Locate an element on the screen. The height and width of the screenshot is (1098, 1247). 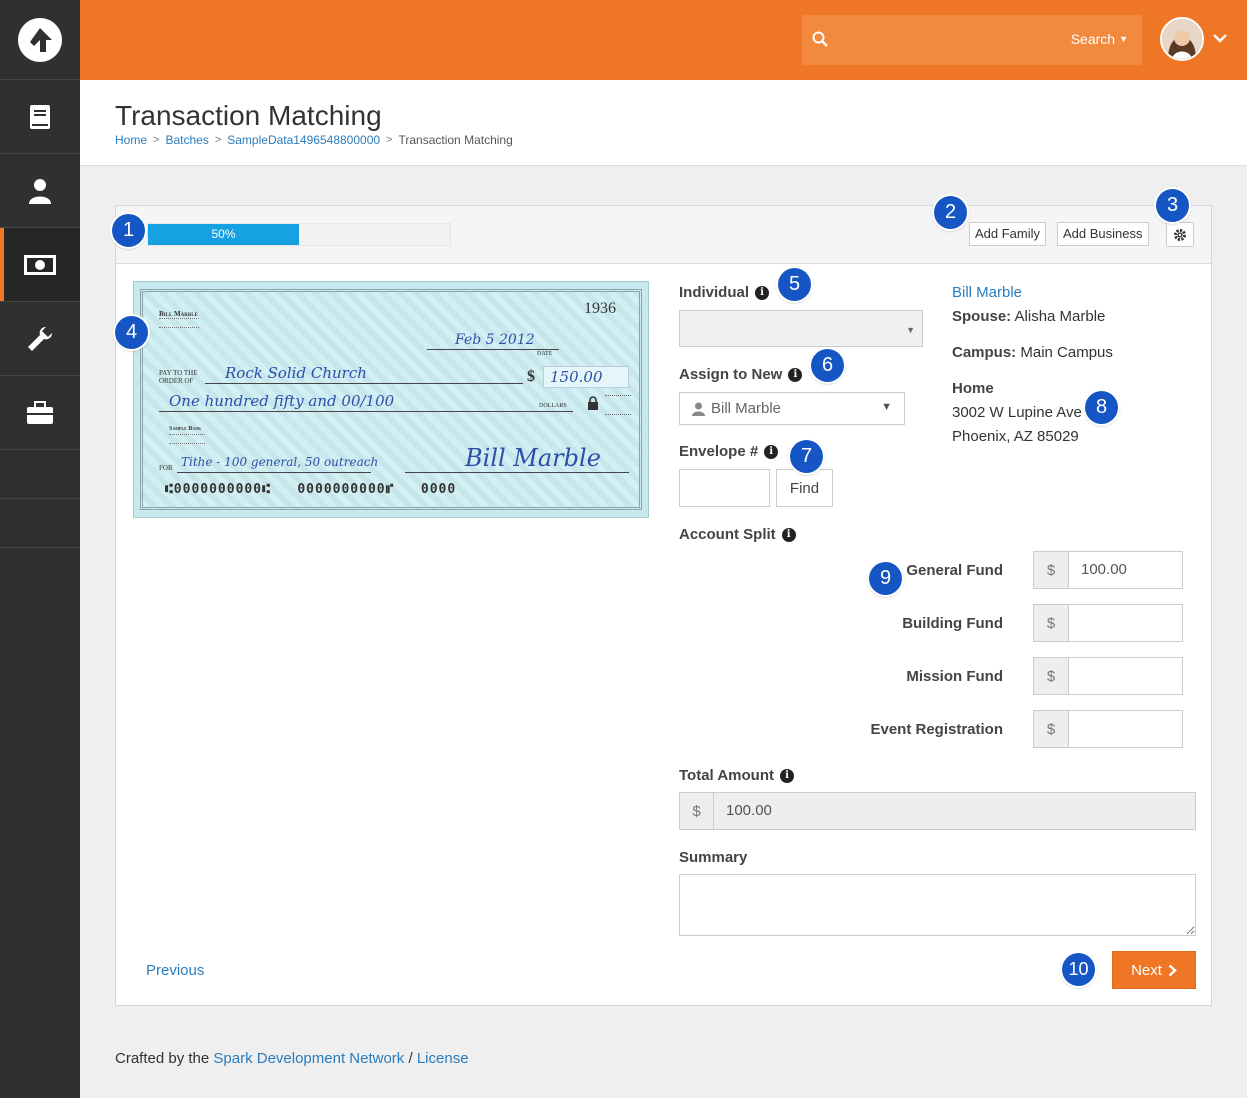
annotation-badge-9: 9 is located at coordinates (885, 578).